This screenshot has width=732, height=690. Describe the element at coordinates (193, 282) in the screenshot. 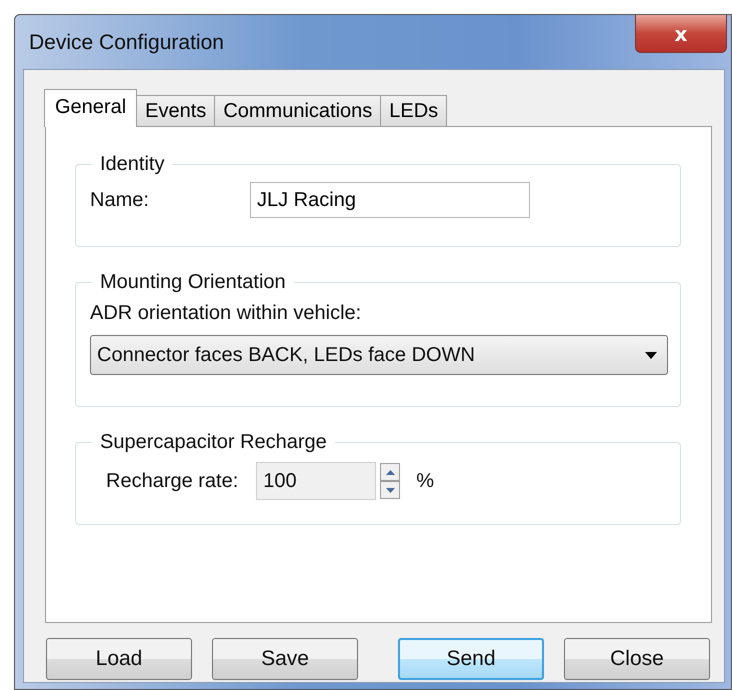

I see `group-title: Mounting Orientation` at that location.